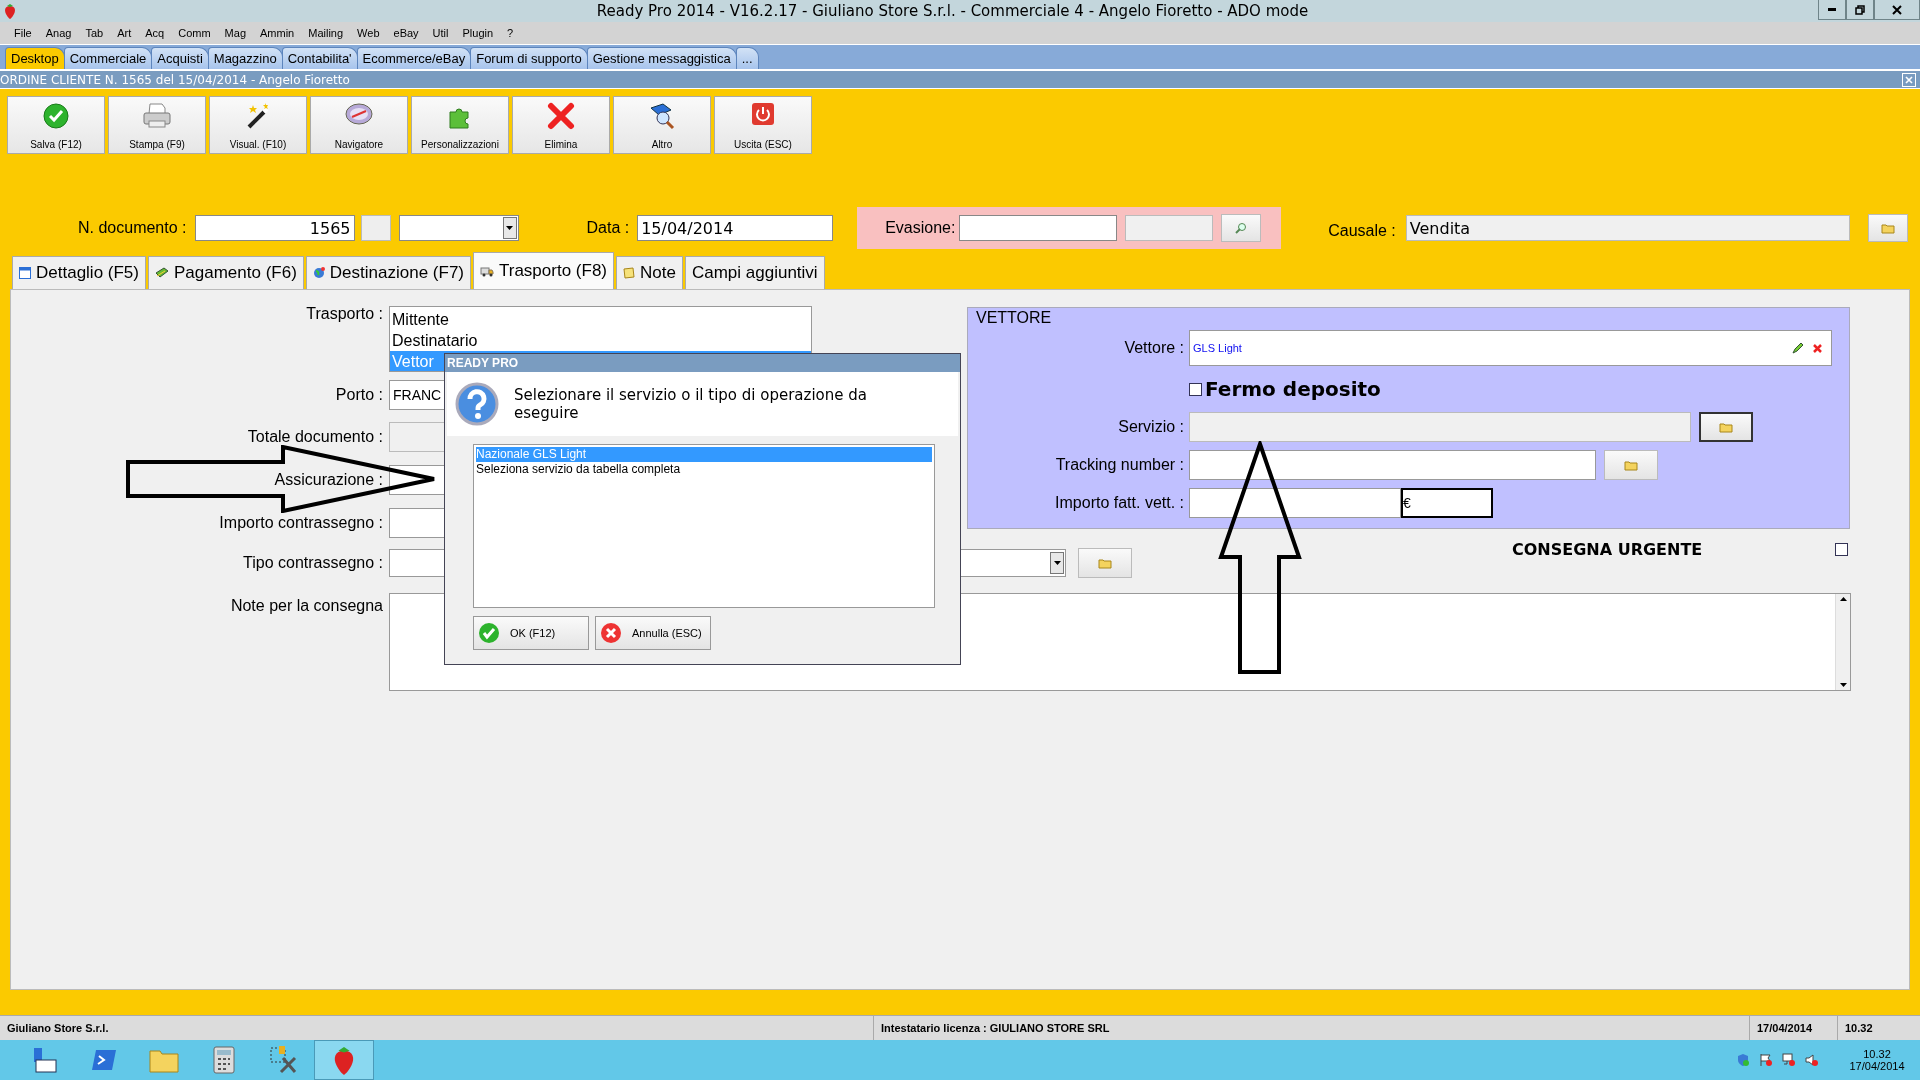  Describe the element at coordinates (24, 33) in the screenshot. I see `menu-item: File` at that location.